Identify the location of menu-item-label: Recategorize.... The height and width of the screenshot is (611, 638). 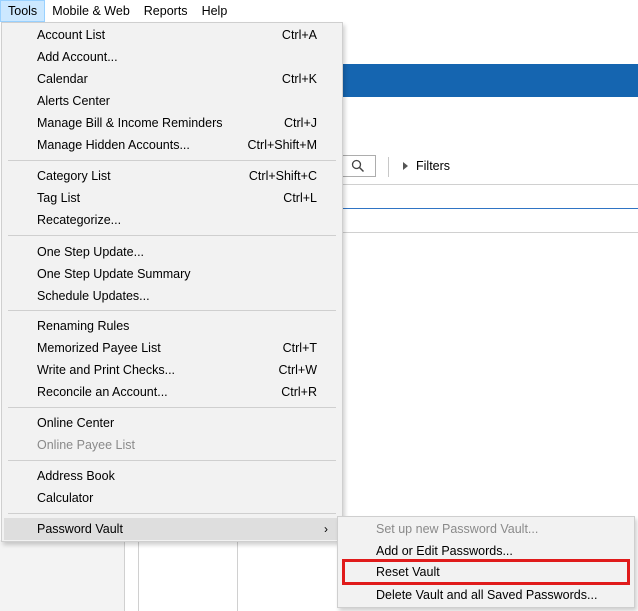
(79, 220).